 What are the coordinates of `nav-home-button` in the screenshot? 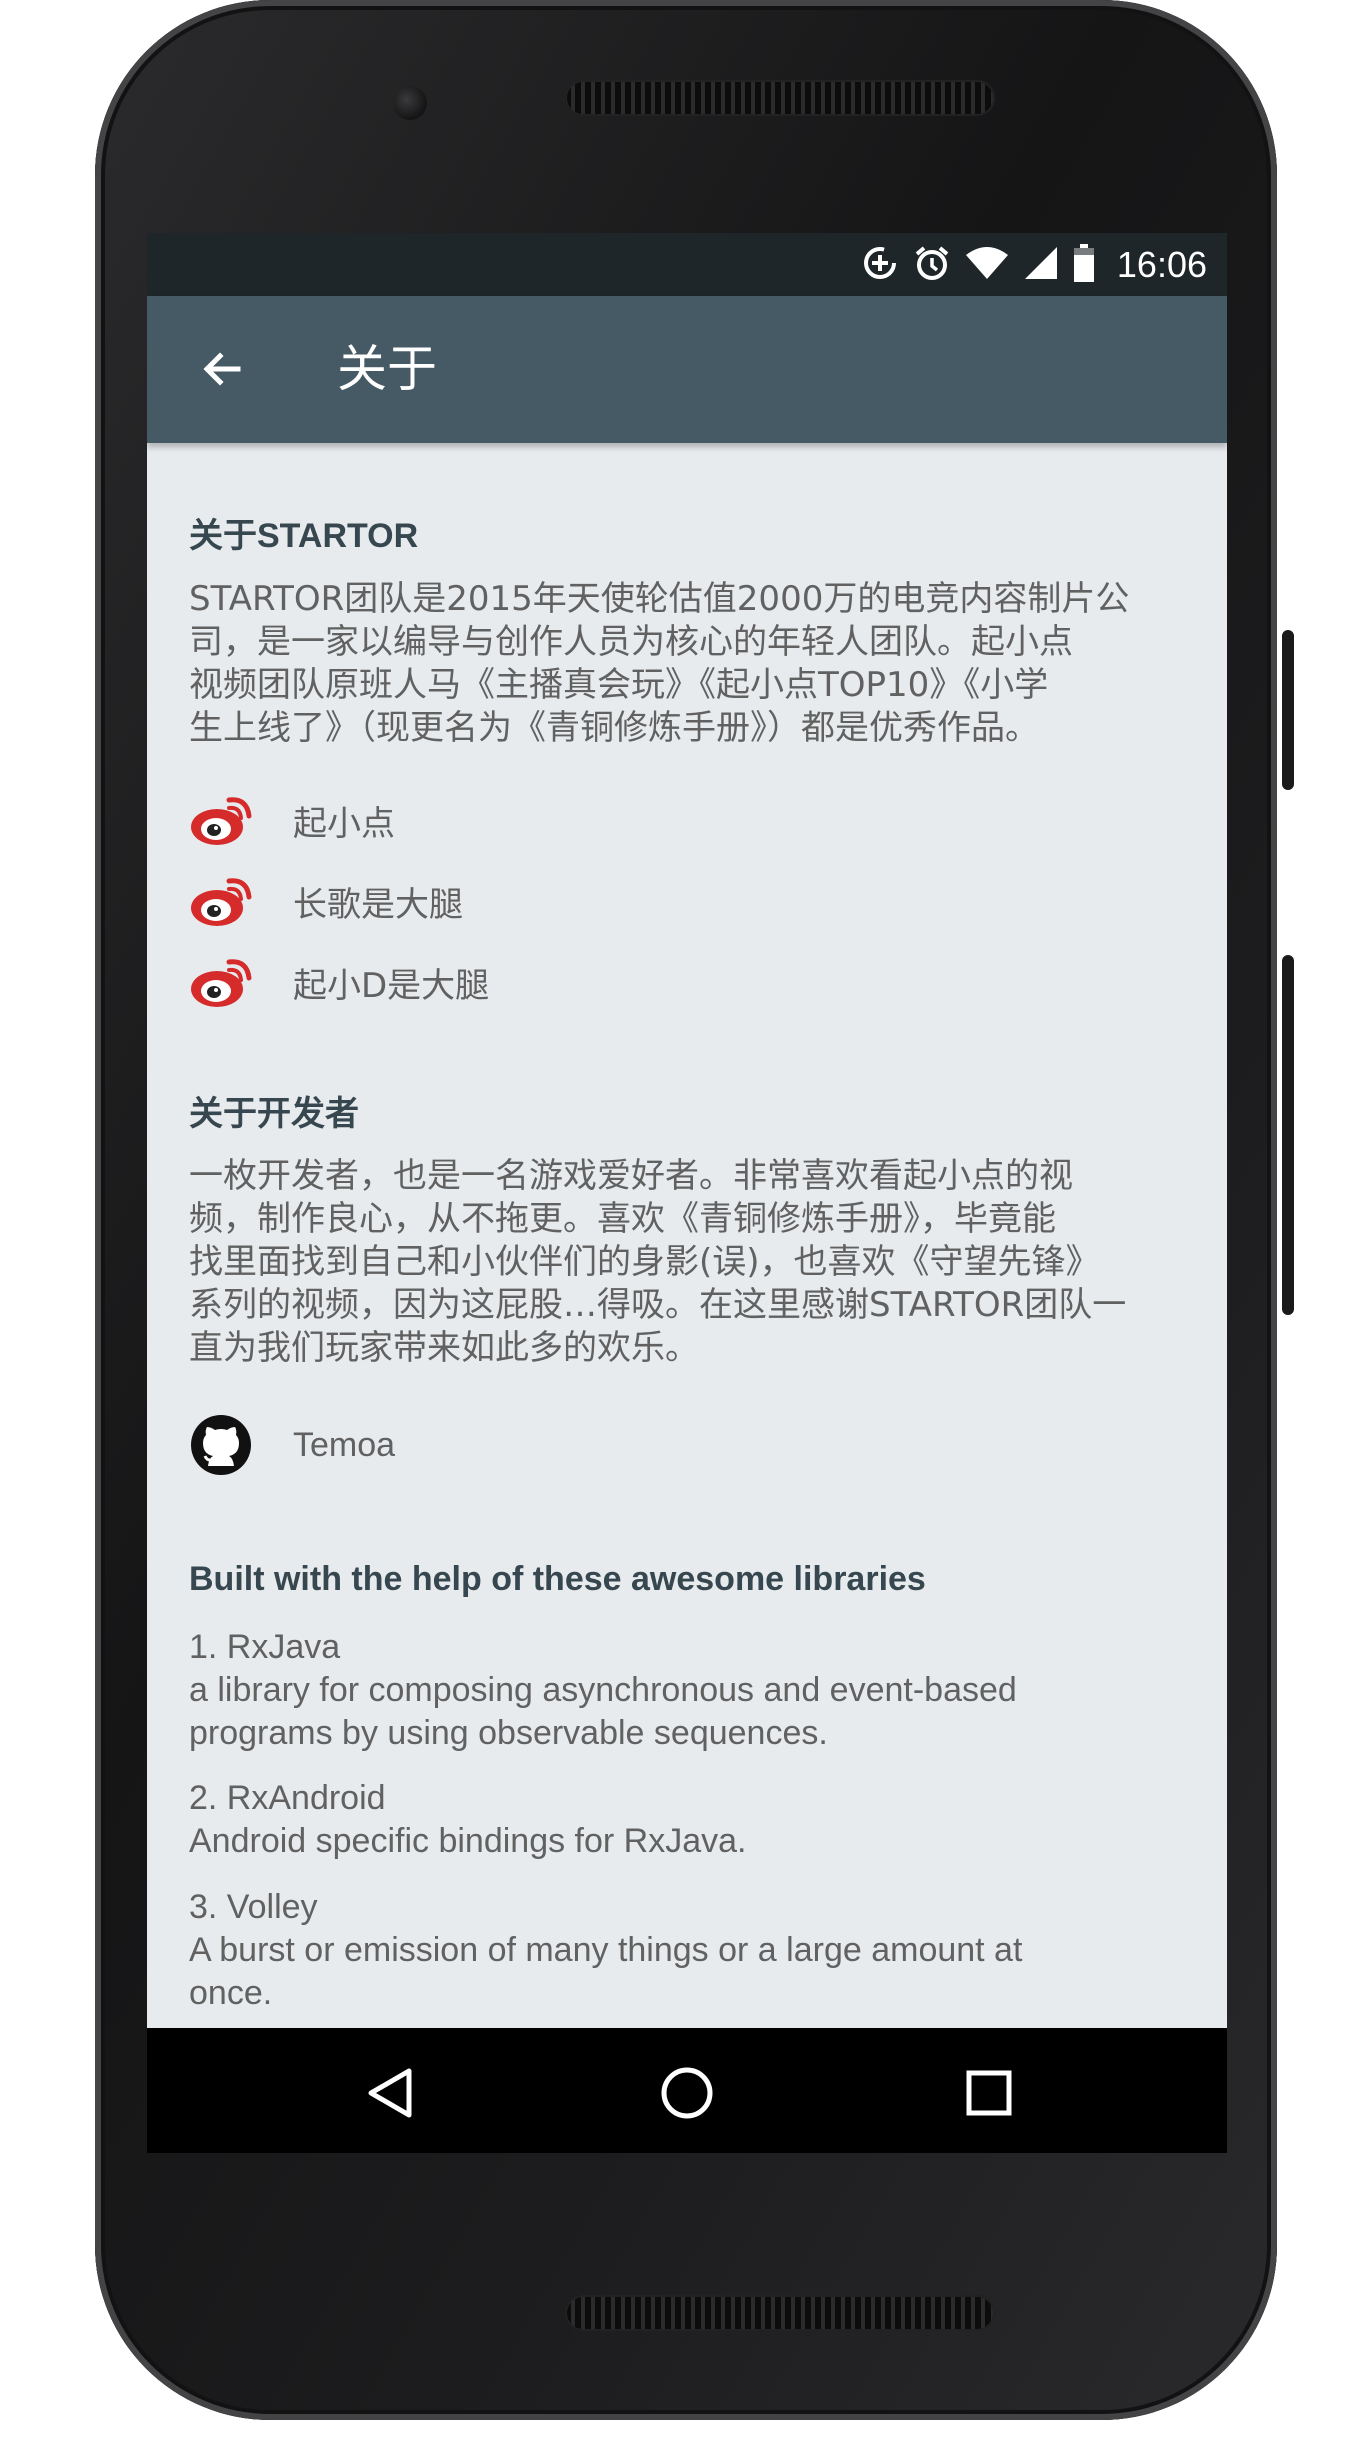 It's located at (687, 2093).